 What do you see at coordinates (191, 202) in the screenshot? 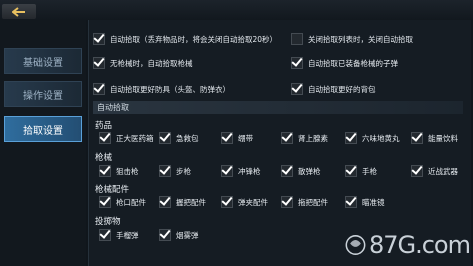
I see `item-label: 握把配件` at bounding box center [191, 202].